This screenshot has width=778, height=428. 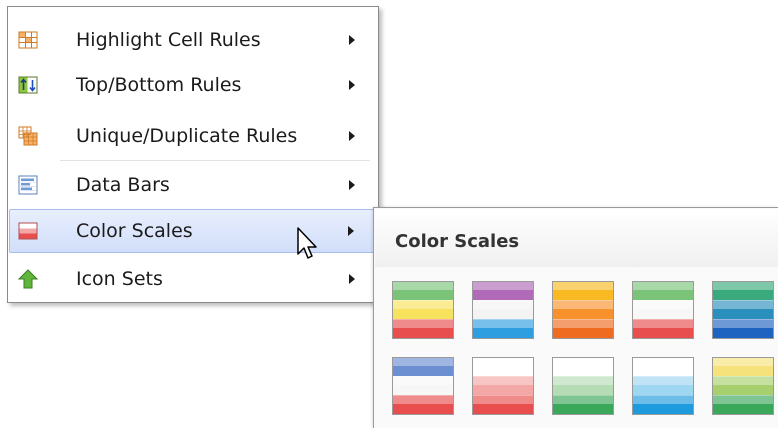 I want to click on menu-item-unique-duplicate-rules: Unique/Duplicate Rules, so click(x=193, y=136).